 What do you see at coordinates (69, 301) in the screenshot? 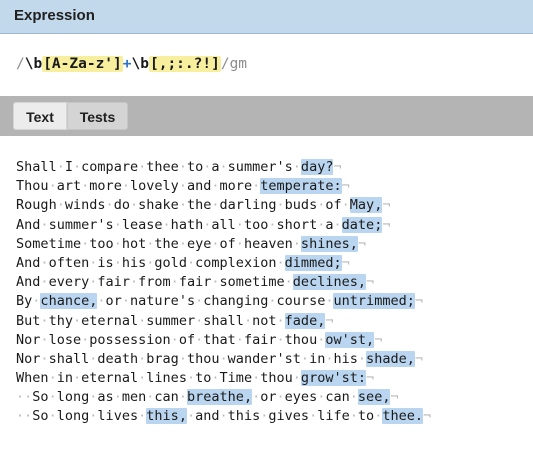
I see `match-highlight: chance,` at bounding box center [69, 301].